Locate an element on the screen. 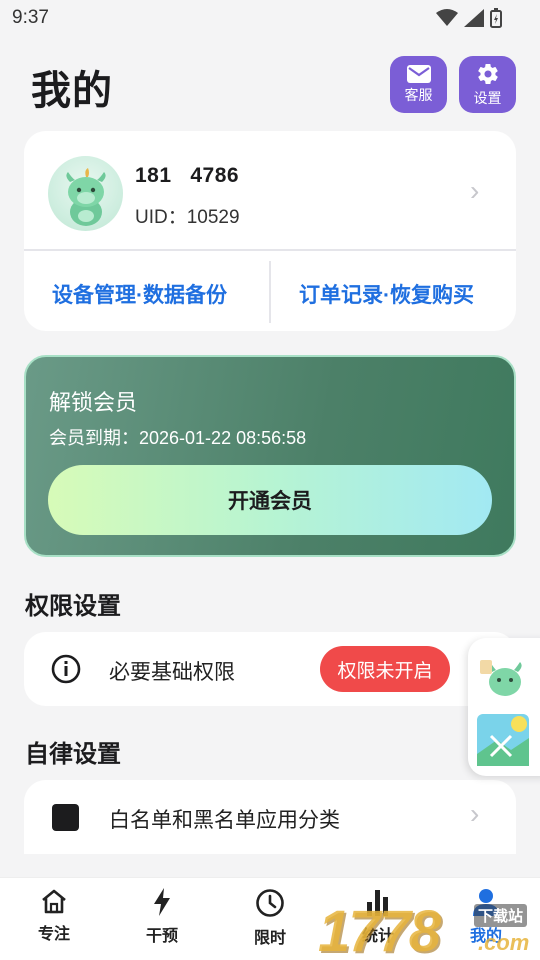 The image size is (540, 960). tab-label: 限时 is located at coordinates (269, 938).